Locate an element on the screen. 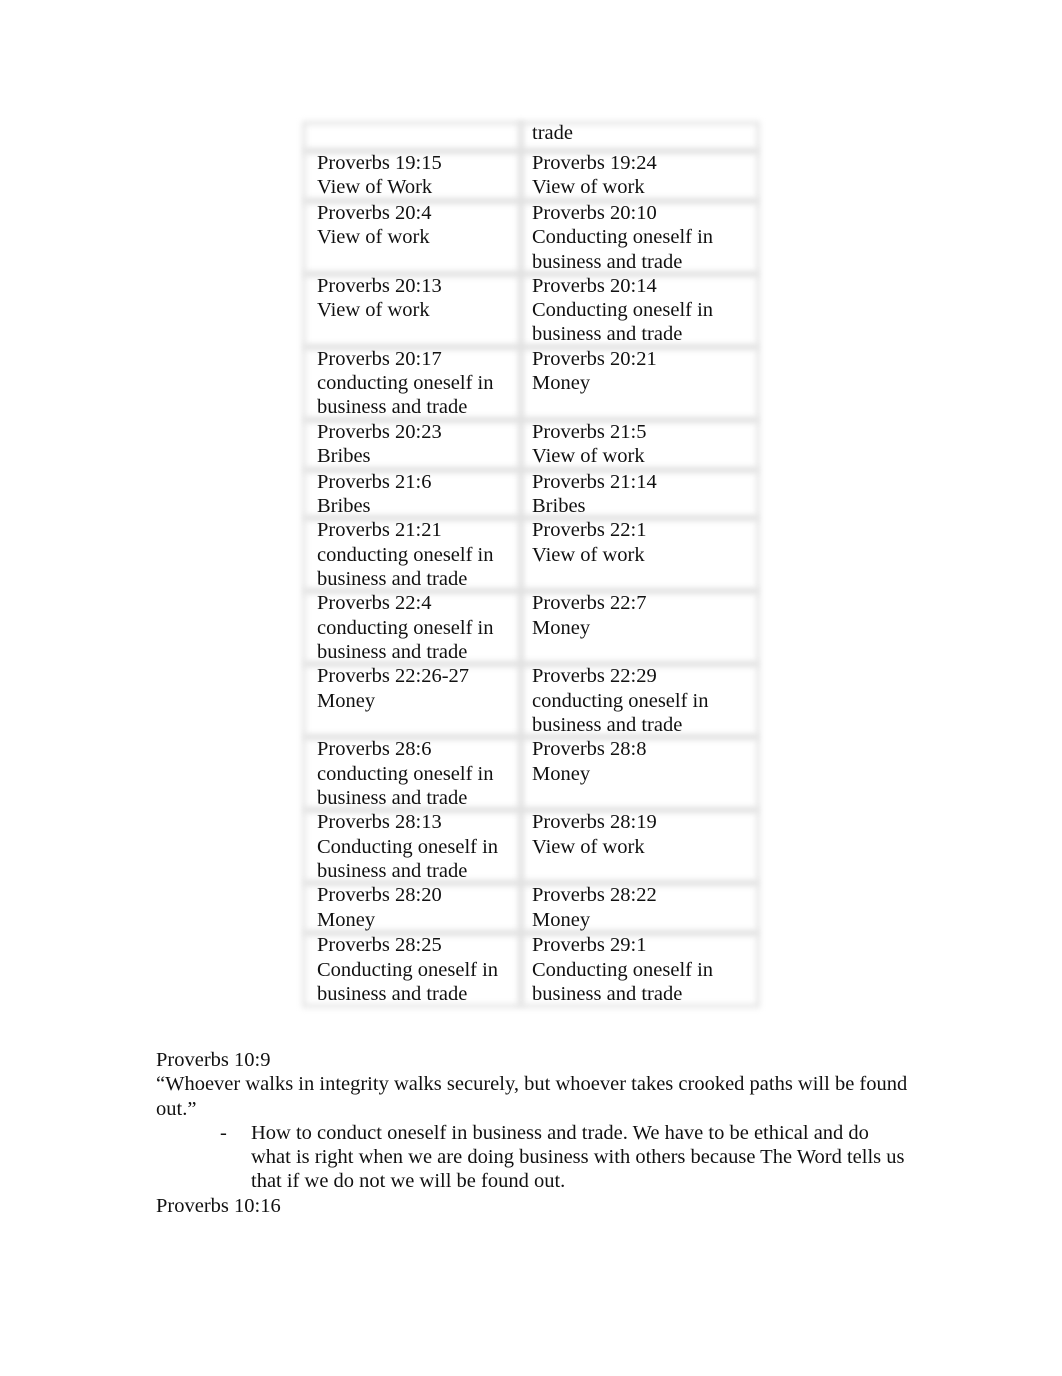  table-cell-right: Proverbs 21:14 Bribes is located at coordinates (638, 494).